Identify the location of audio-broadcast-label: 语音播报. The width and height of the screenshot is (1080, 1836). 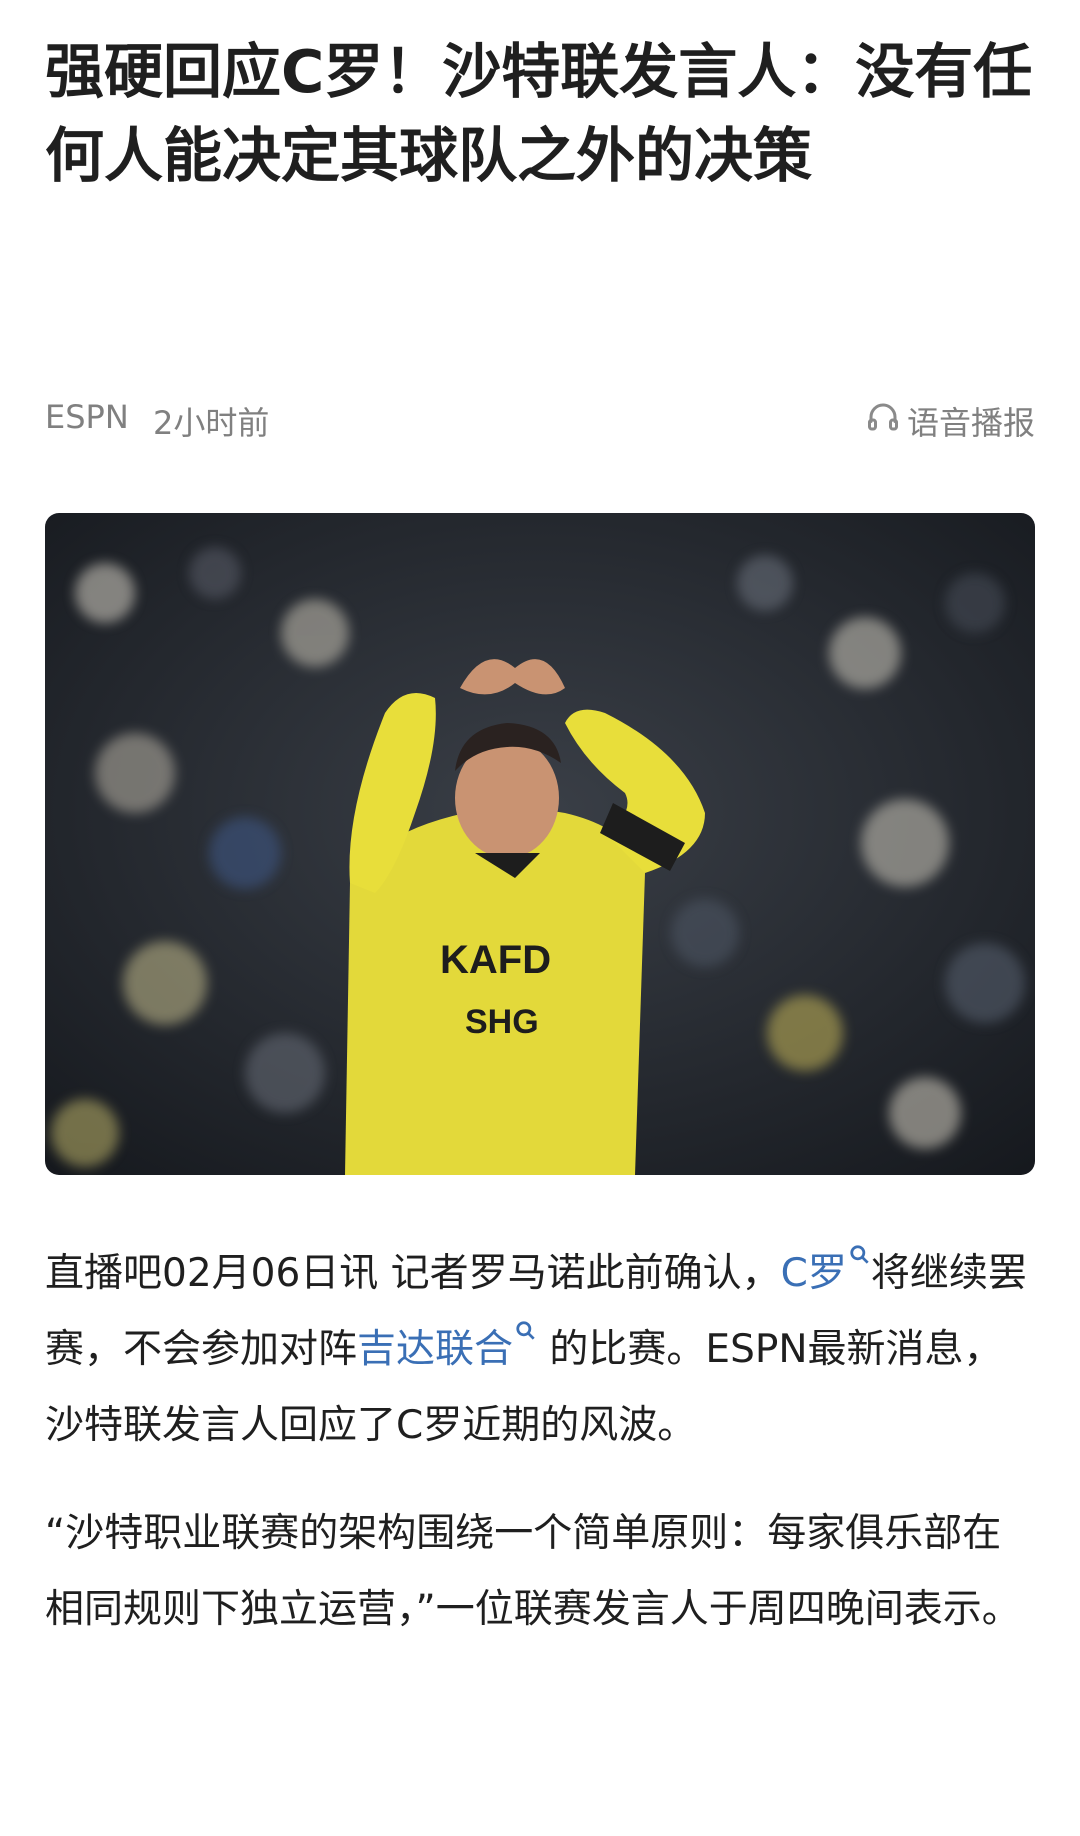
(970, 423).